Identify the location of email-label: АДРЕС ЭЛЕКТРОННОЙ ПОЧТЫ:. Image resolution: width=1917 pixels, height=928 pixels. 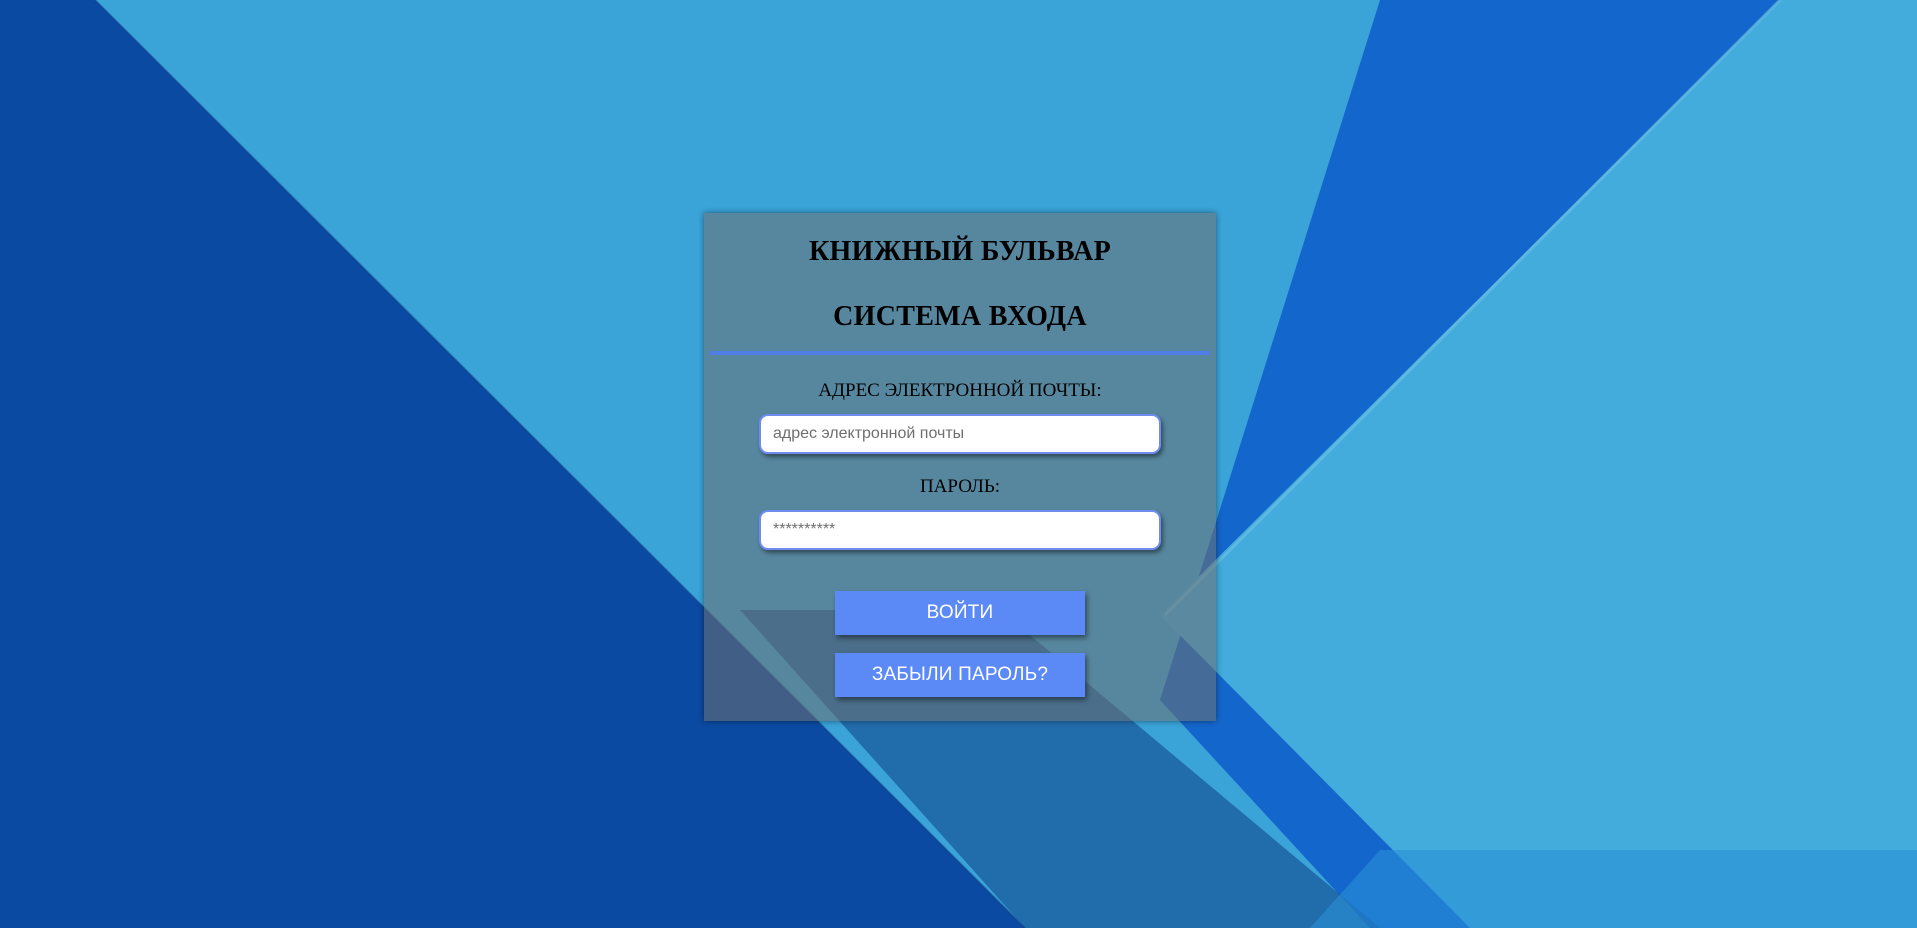
(960, 390).